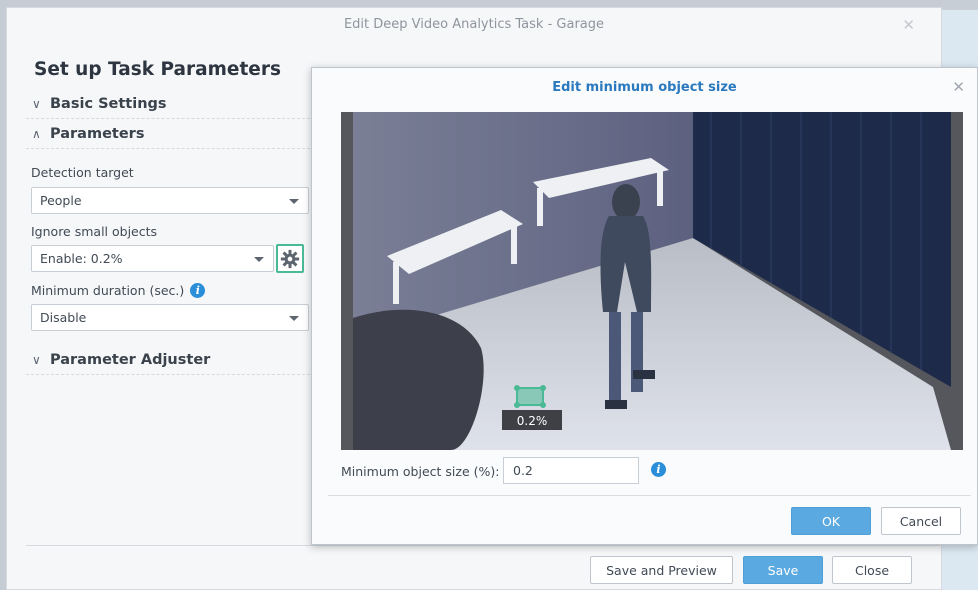 This screenshot has height=590, width=978. What do you see at coordinates (170, 200) in the screenshot?
I see `detection-target-select: People` at bounding box center [170, 200].